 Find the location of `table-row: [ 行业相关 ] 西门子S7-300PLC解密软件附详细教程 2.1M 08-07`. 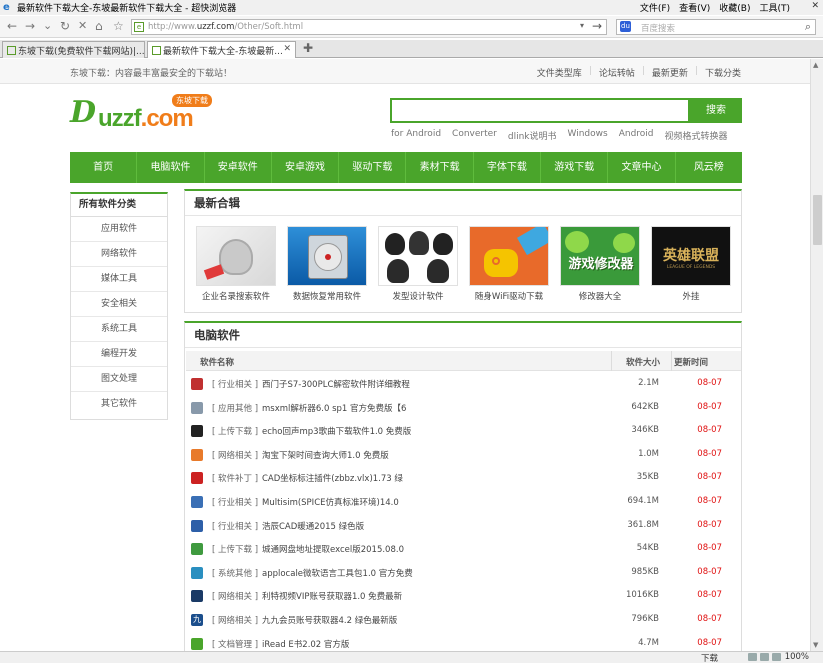

table-row: [ 行业相关 ] 西门子S7-300PLC解密软件附详细教程 2.1M 08-07 is located at coordinates (463, 384).